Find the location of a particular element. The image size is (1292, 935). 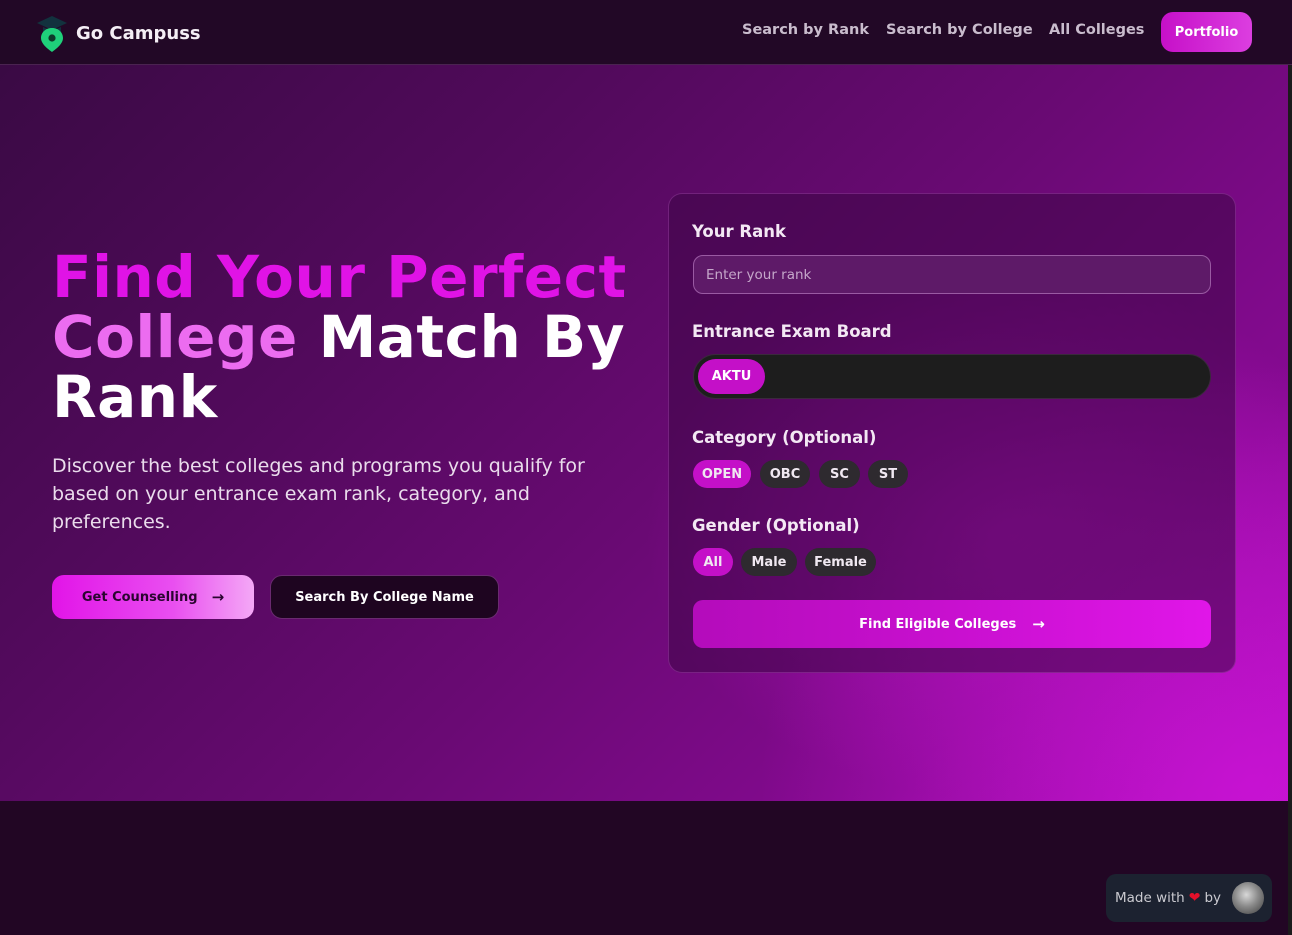

category-chip-st: ST is located at coordinates (888, 474).